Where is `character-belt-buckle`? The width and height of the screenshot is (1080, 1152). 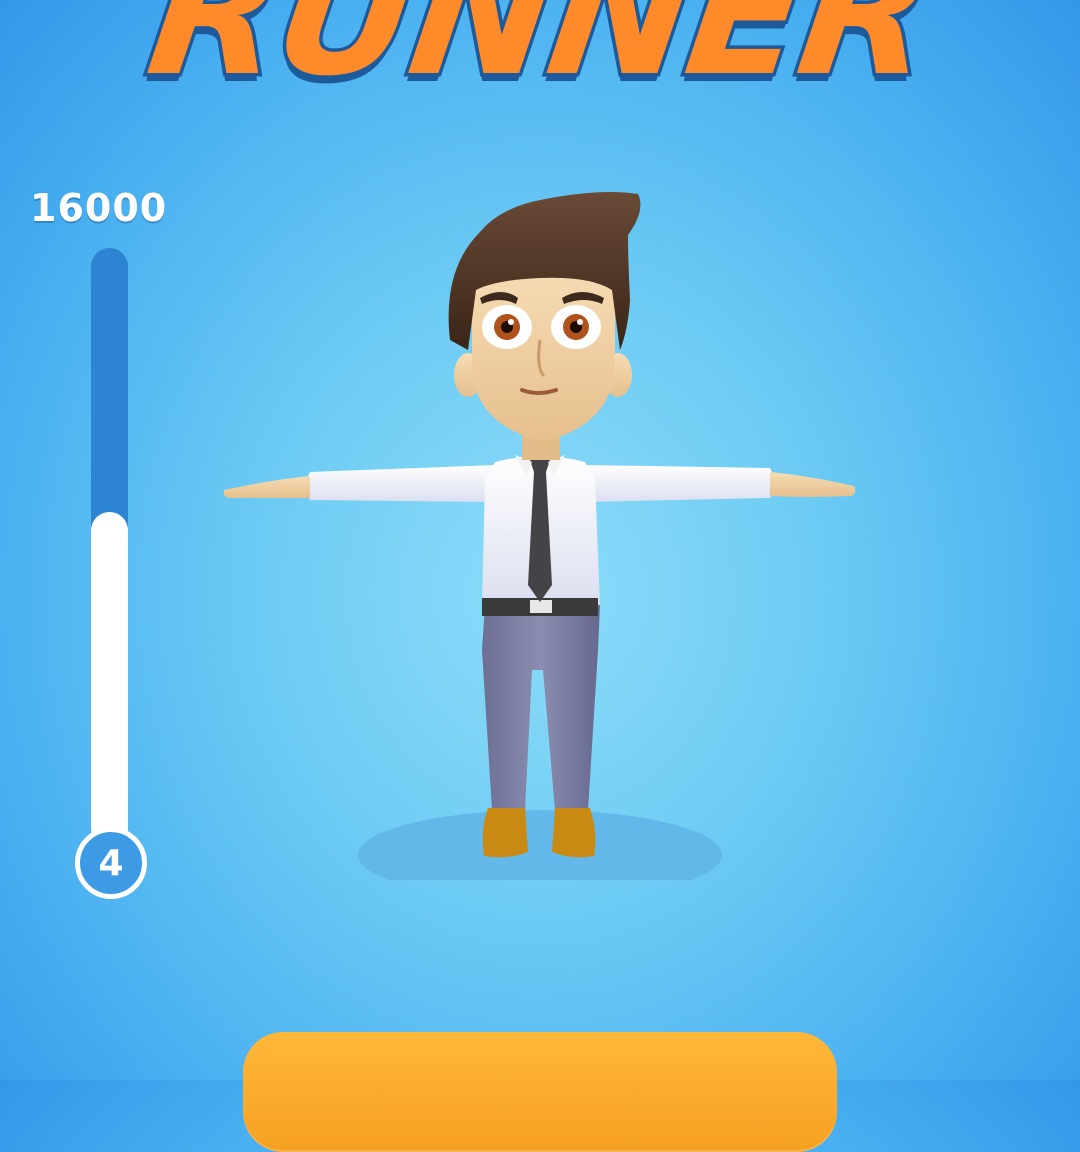
character-belt-buckle is located at coordinates (541, 606).